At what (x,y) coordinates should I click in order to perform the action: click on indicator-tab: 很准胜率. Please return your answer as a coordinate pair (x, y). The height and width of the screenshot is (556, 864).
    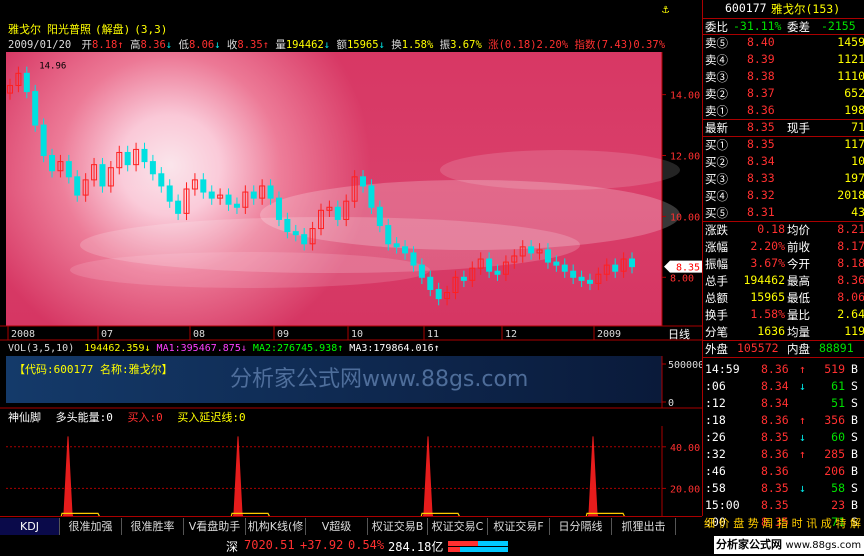
    Looking at the image, I should click on (153, 526).